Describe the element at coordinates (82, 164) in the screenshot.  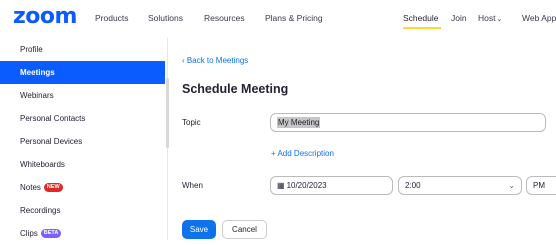
I see `sidebar-item-whiteboards: Whiteboards` at that location.